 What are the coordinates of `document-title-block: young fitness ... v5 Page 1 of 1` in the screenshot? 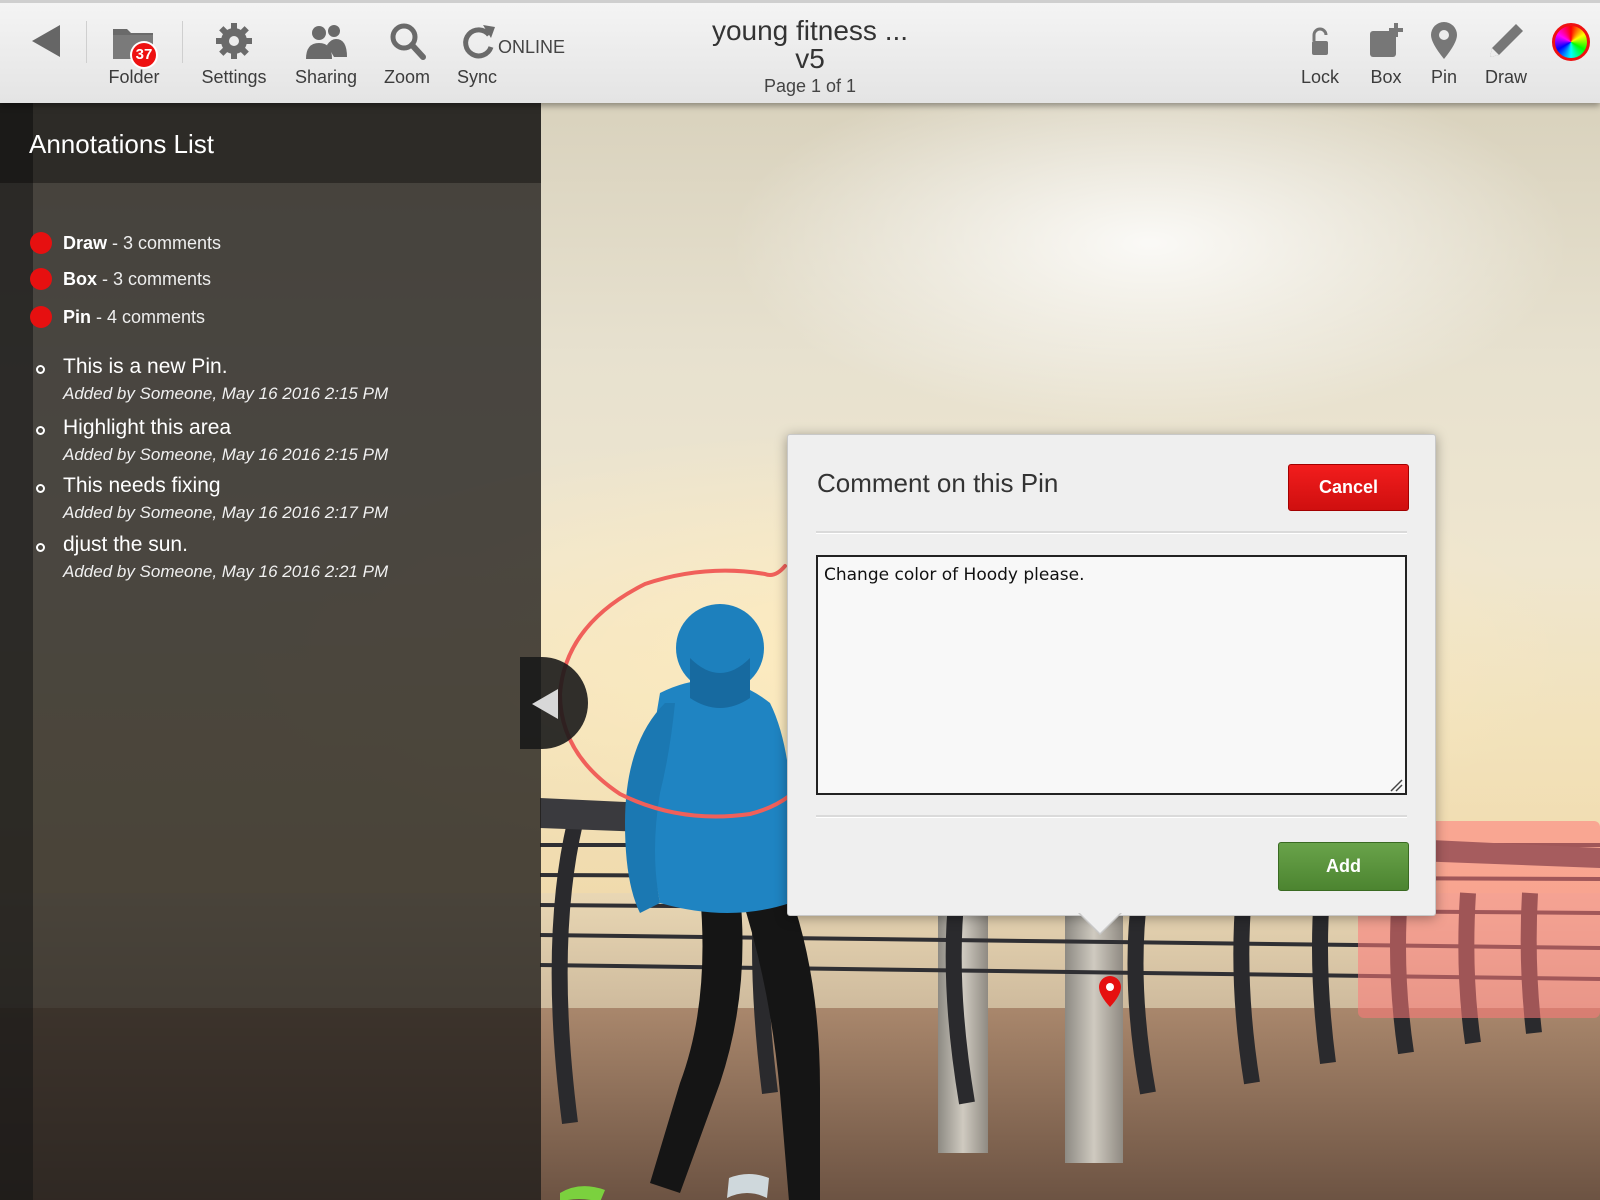 It's located at (810, 57).